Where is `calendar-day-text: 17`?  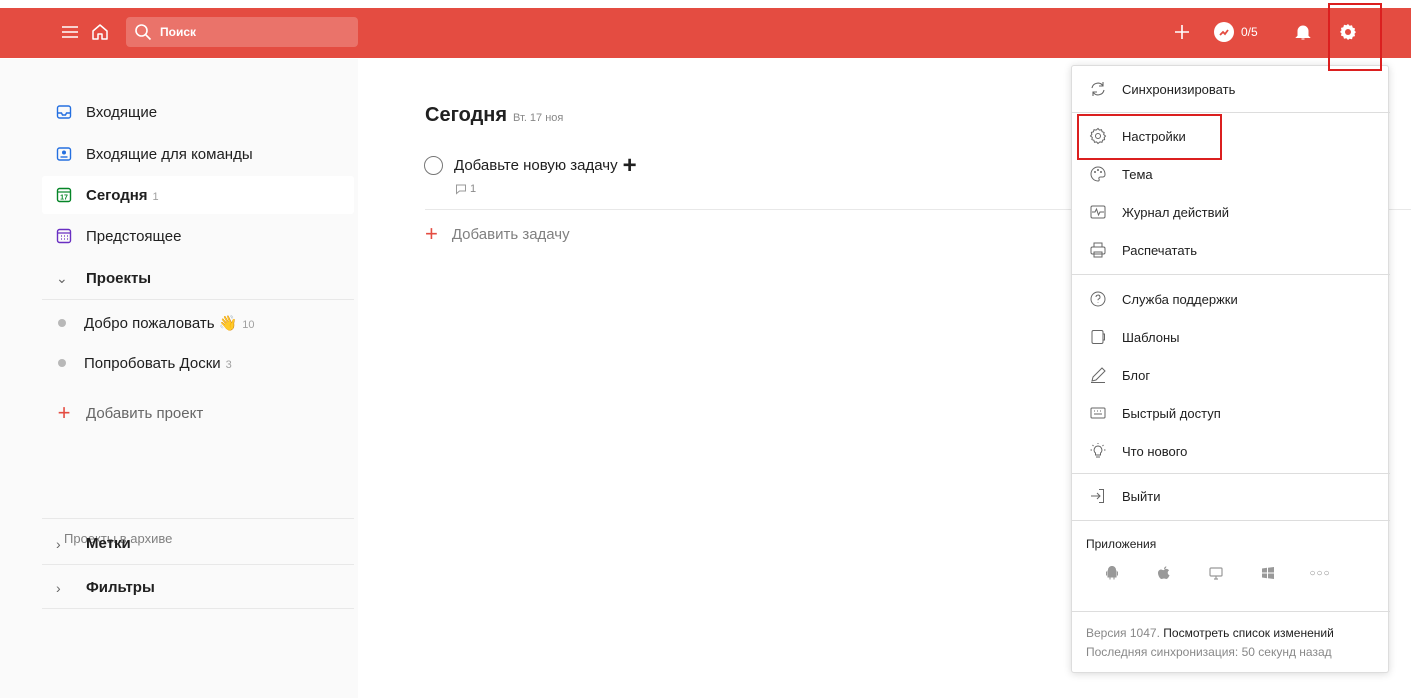
calendar-day-text: 17 is located at coordinates (64, 198).